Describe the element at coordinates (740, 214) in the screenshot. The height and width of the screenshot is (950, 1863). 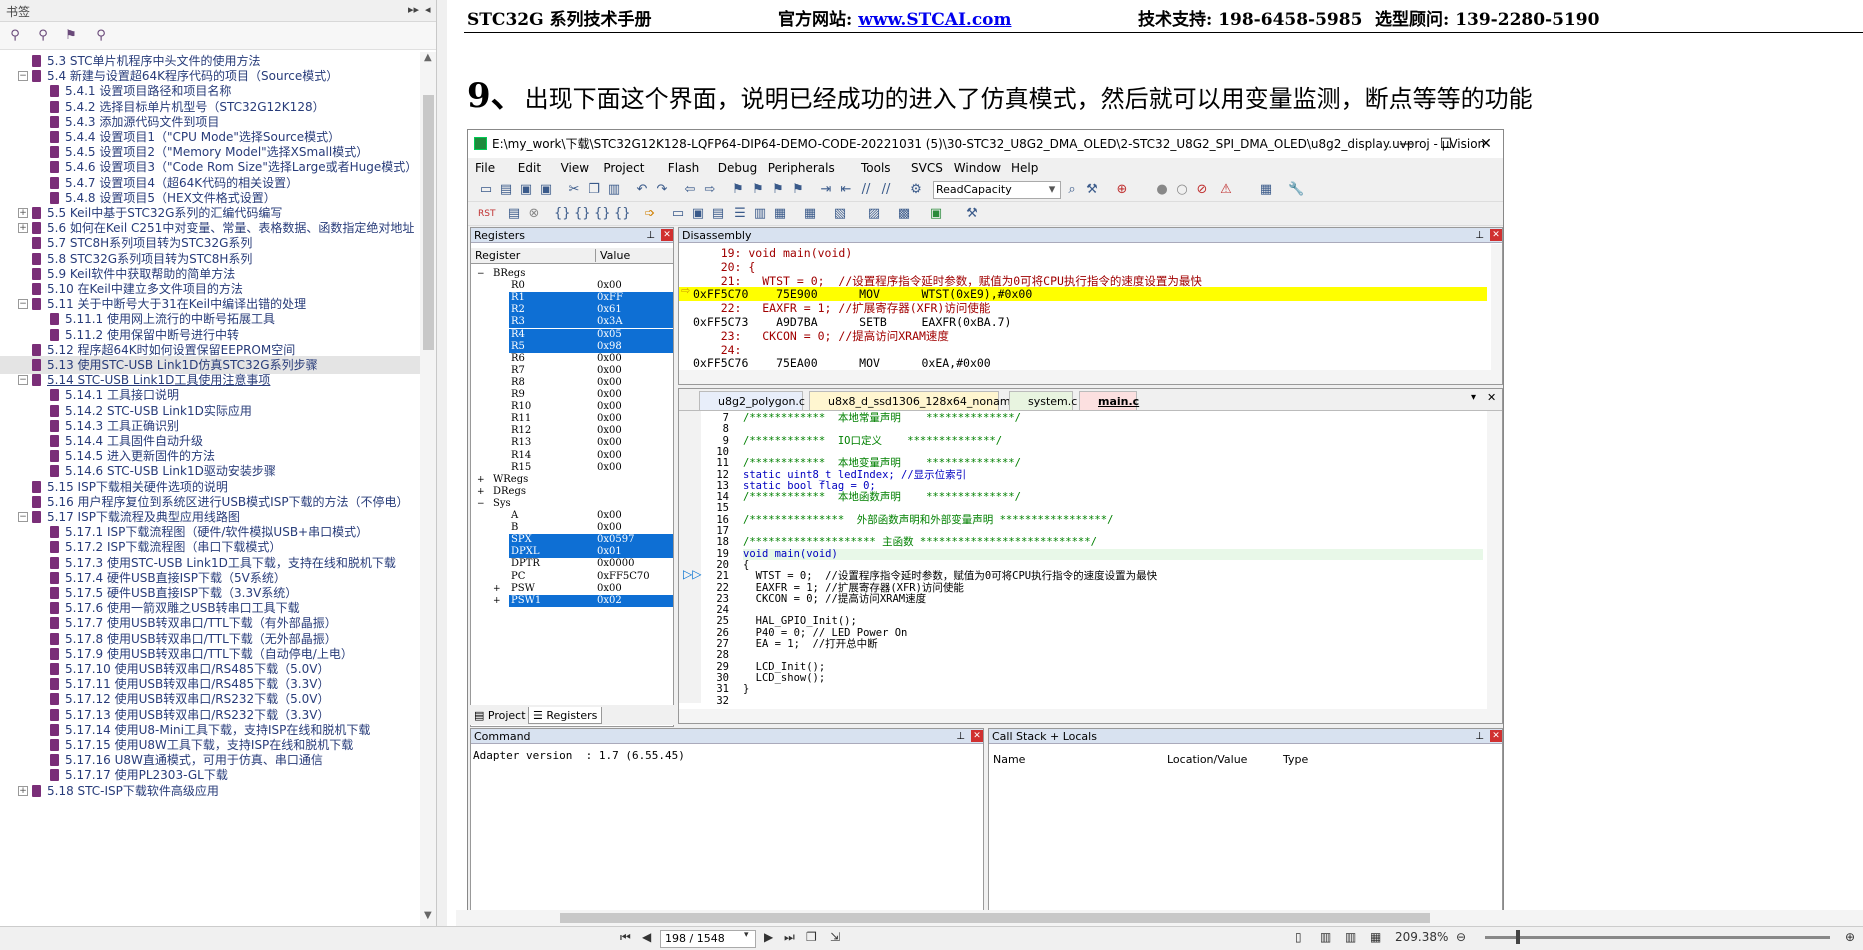
I see `registers-window-icon: ☰` at that location.